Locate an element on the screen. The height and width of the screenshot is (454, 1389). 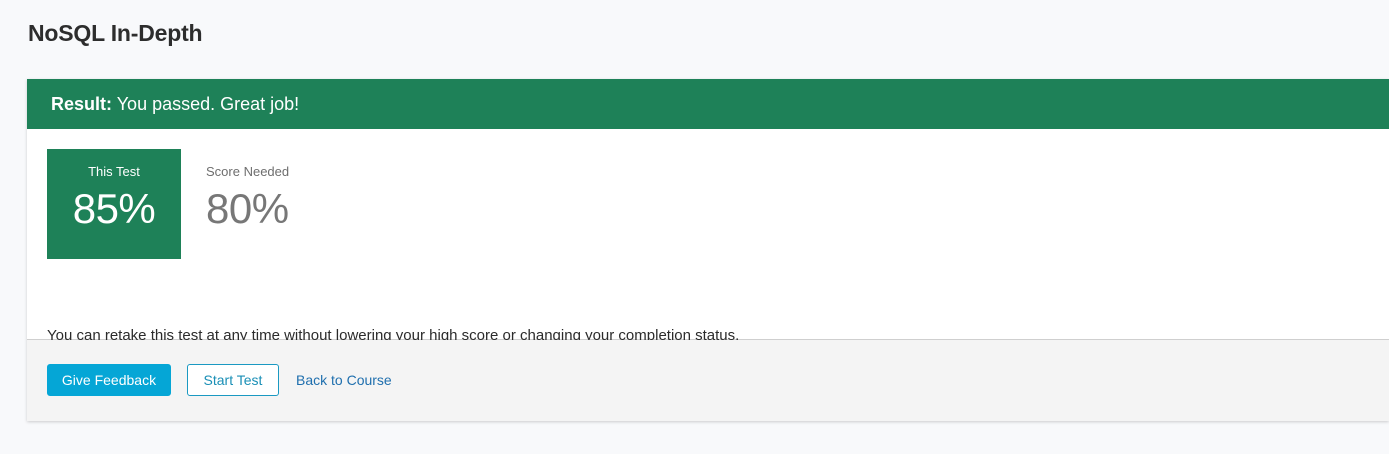
this-test-score-box: This Test 85% is located at coordinates (114, 204).